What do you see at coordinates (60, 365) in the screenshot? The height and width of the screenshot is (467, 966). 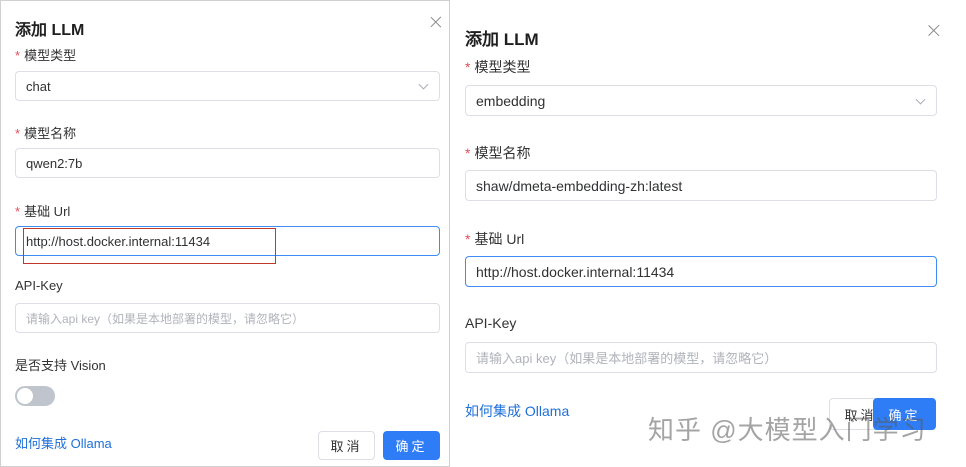 I see `vision-label: 是否支持 Vision` at bounding box center [60, 365].